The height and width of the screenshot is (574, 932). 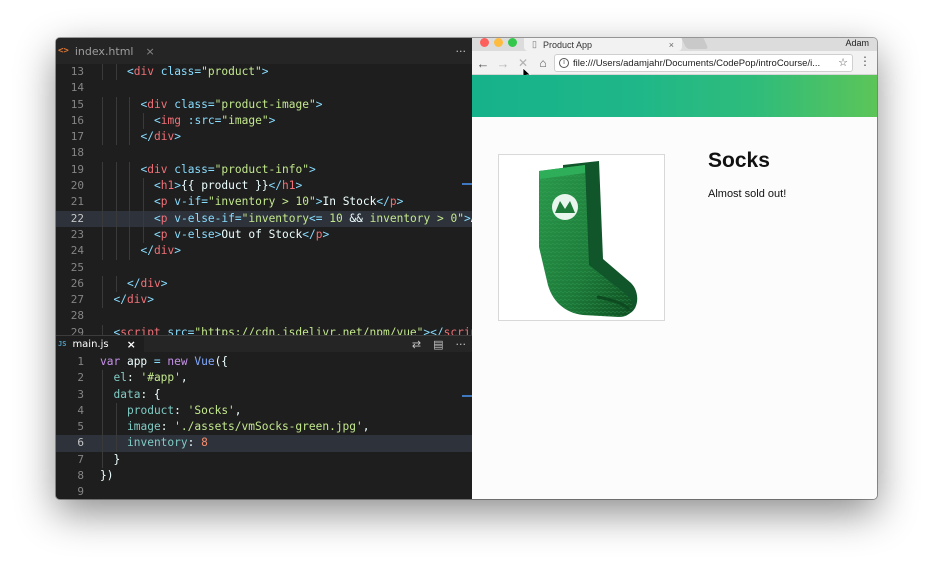 I want to click on code-line: 26 </div>, so click(x=264, y=284).